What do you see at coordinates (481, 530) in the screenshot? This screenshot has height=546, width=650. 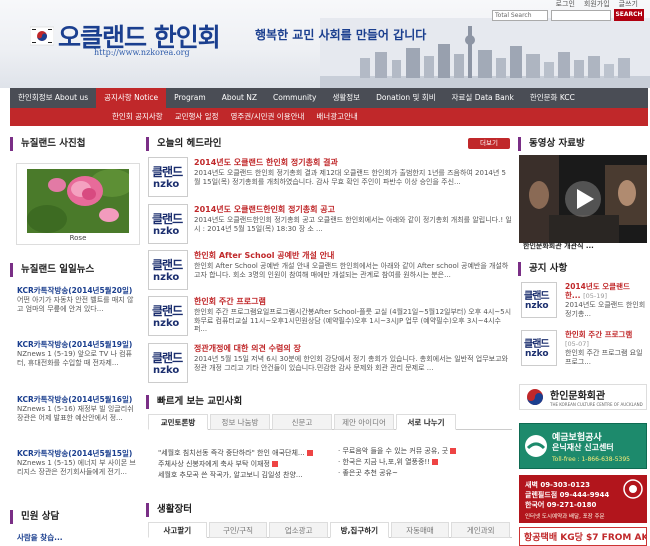 I see `tab-tutoring: 게인과외` at bounding box center [481, 530].